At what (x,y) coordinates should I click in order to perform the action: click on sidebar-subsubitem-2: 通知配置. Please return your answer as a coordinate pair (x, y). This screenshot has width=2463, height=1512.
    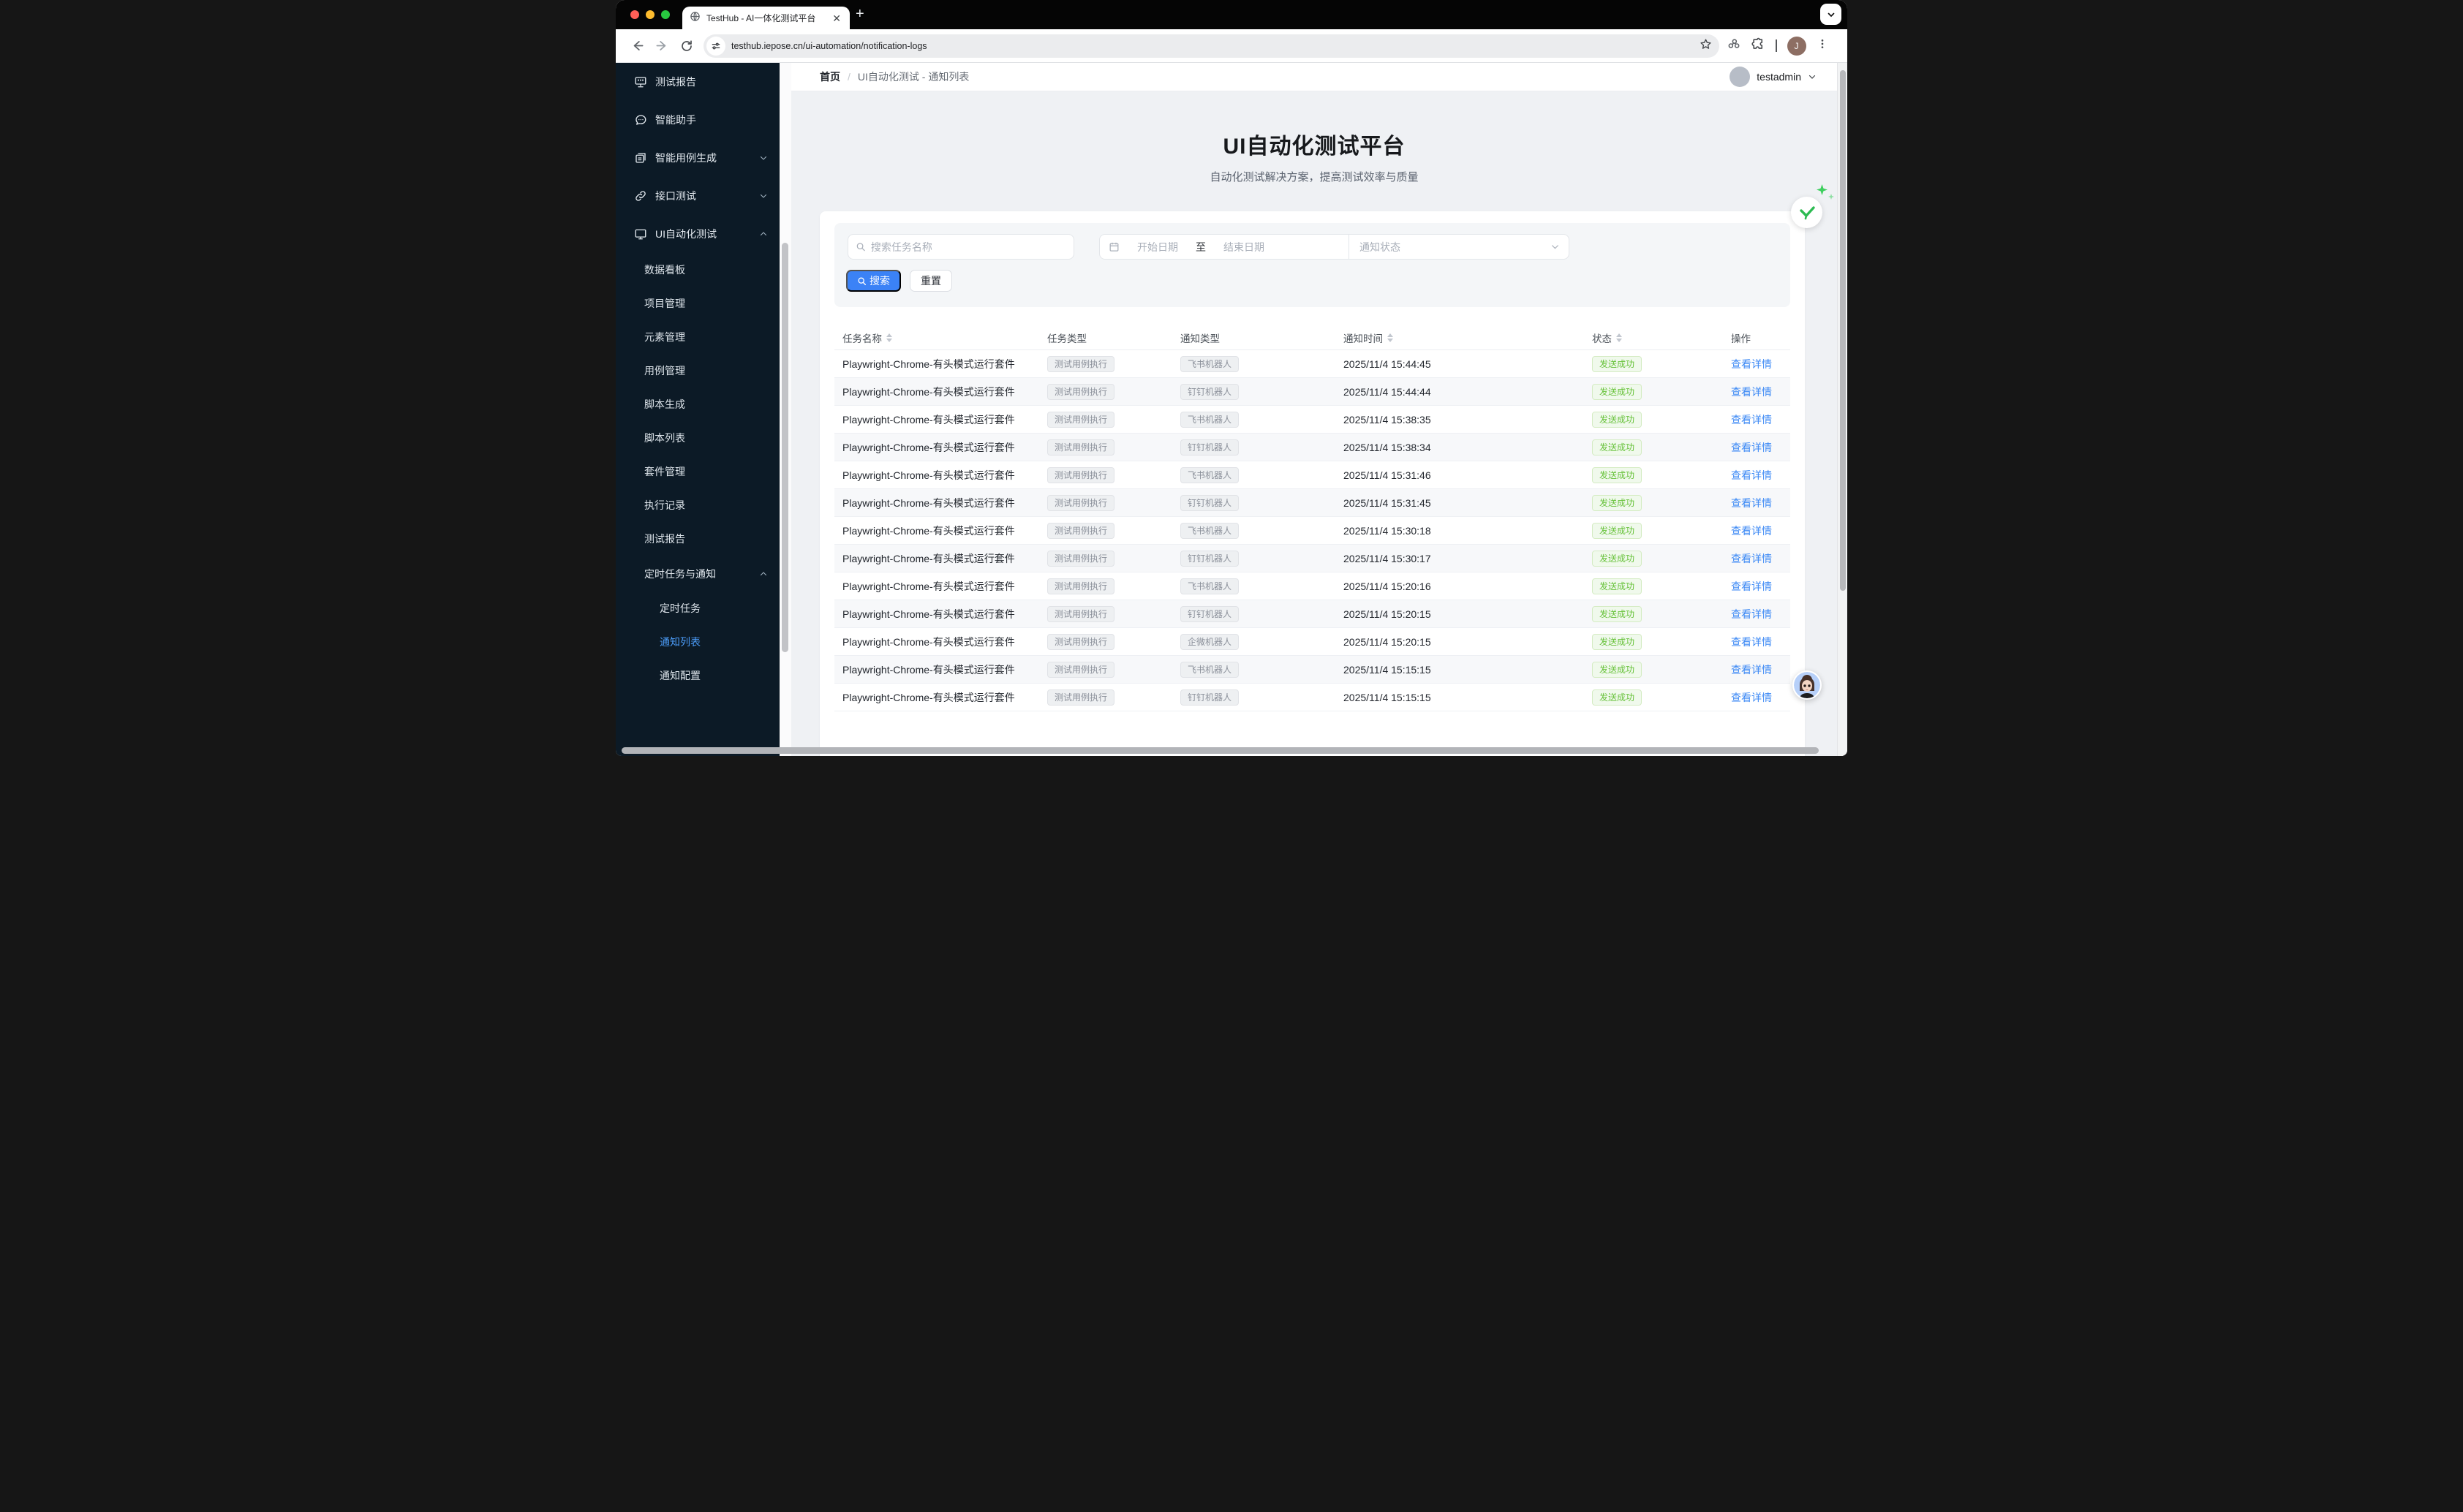
    Looking at the image, I should click on (698, 675).